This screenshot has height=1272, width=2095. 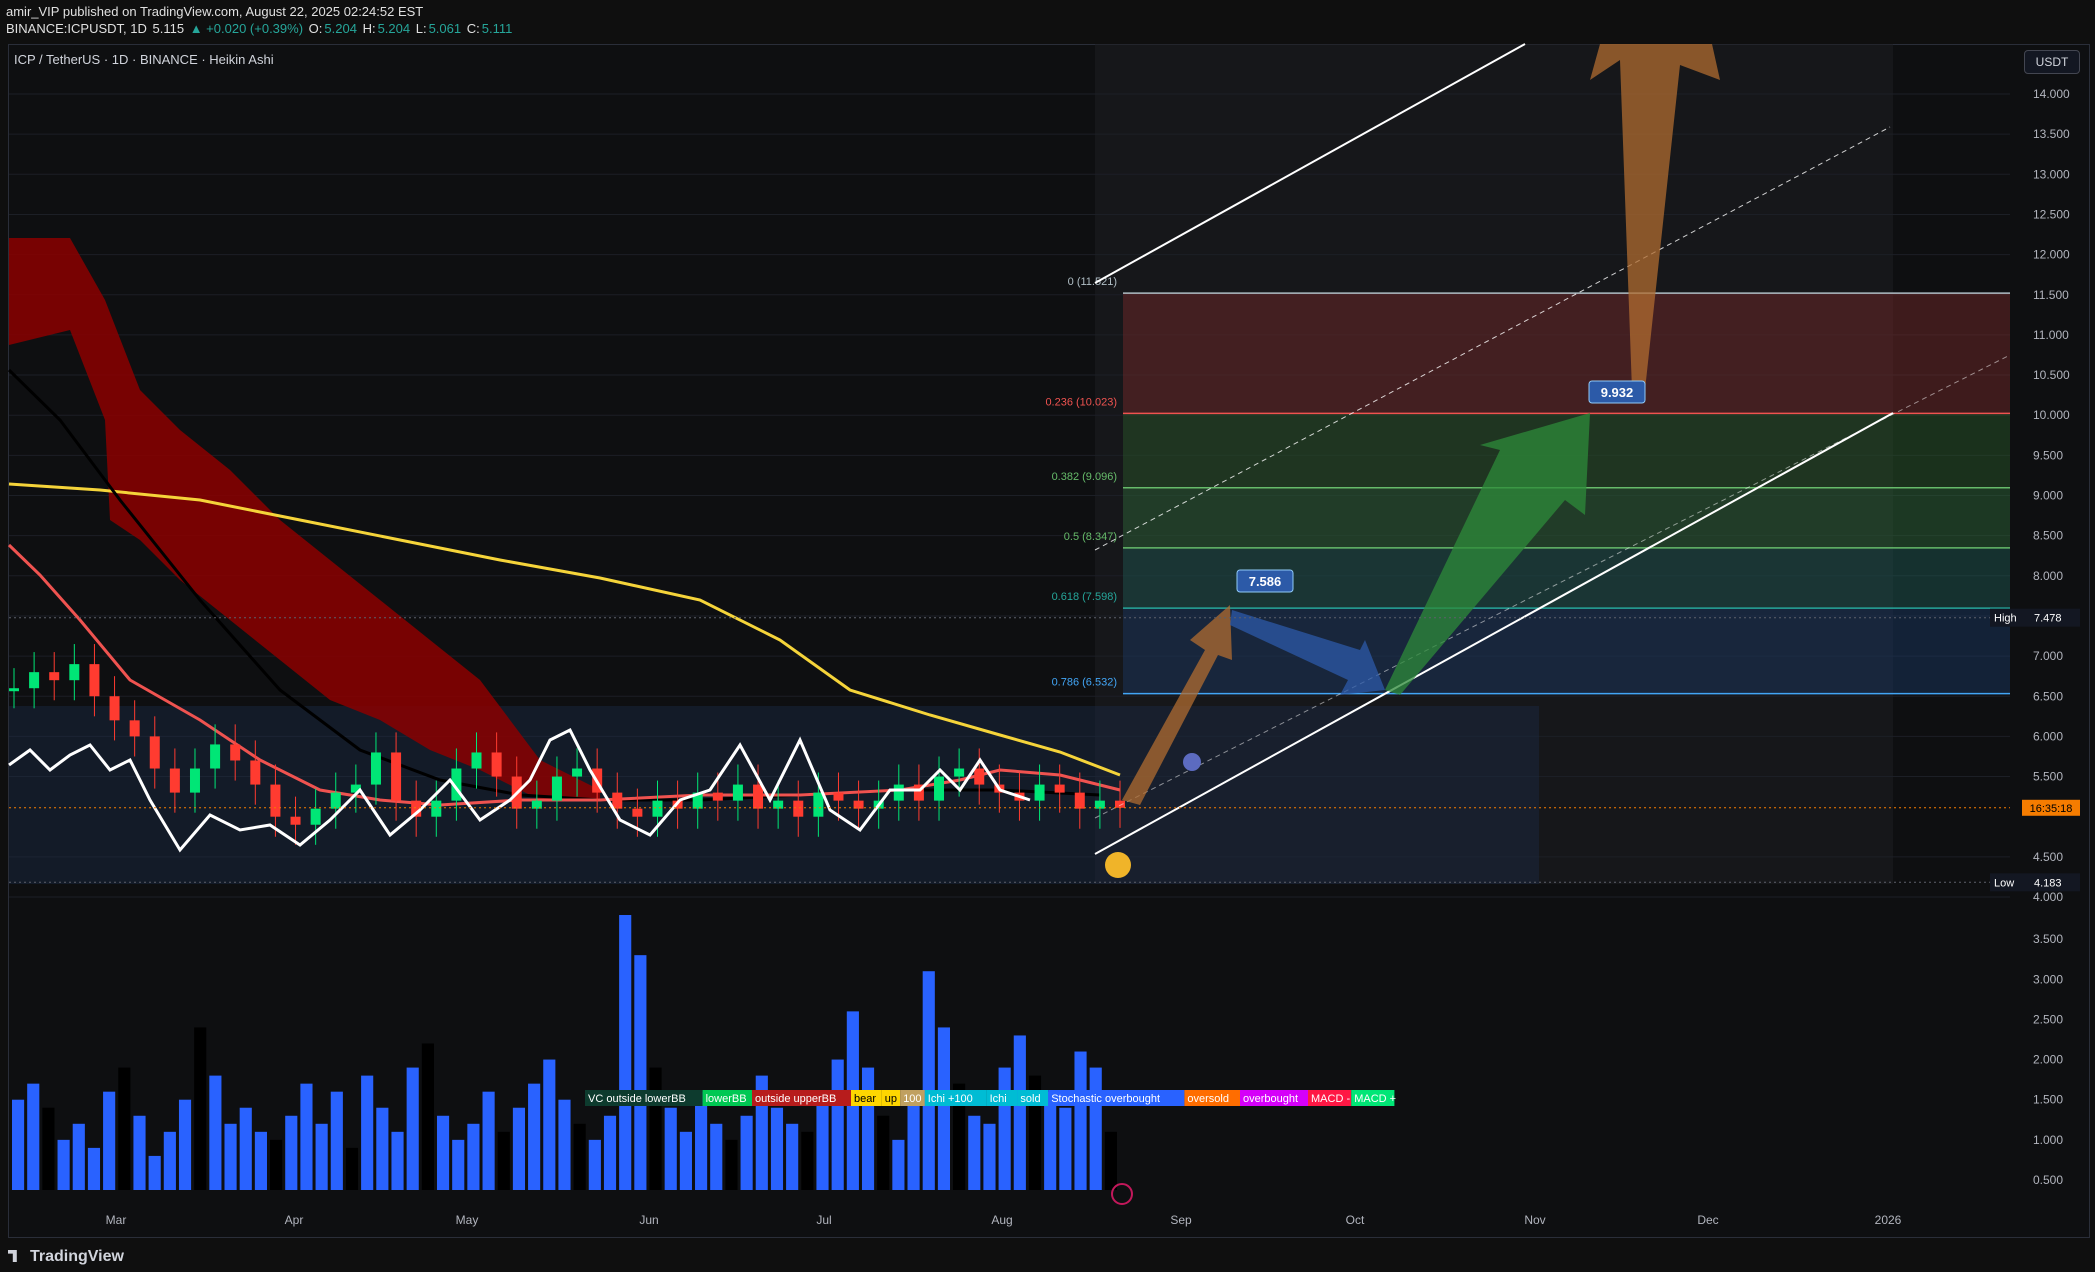 I want to click on tradingview-logo: TradingView, so click(x=66, y=1257).